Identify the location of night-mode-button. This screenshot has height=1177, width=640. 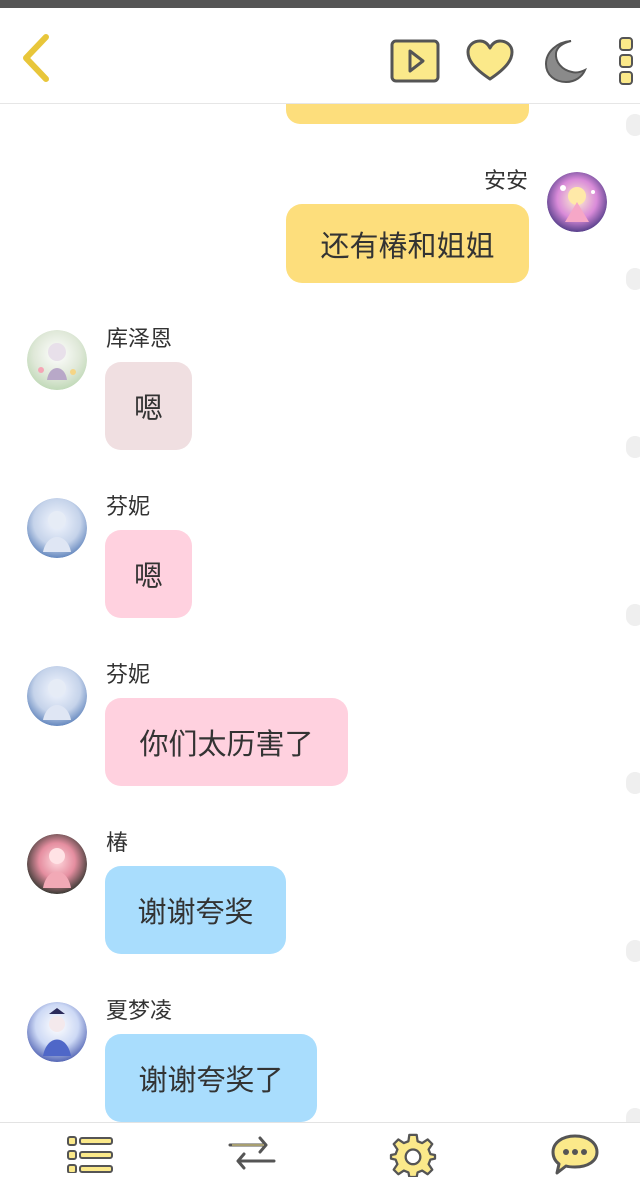
(564, 61).